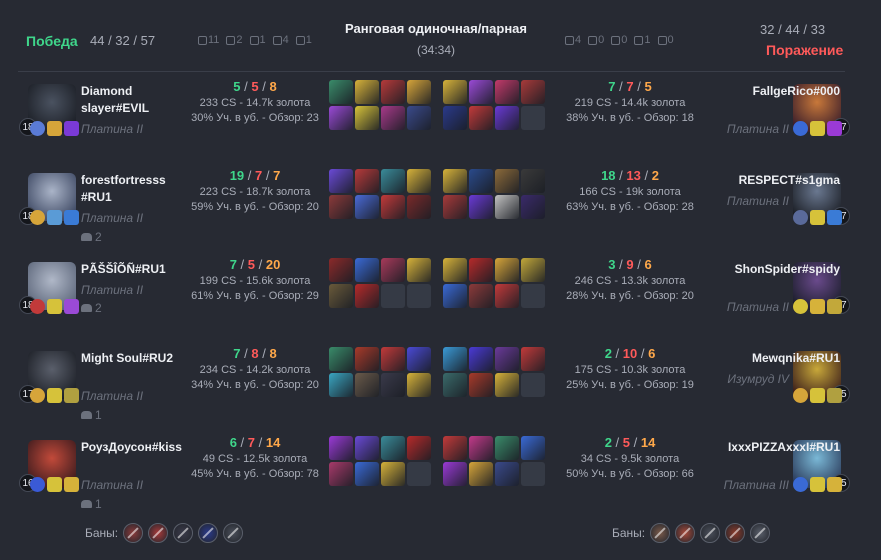 This screenshot has height=560, width=881. Describe the element at coordinates (624, 40) in the screenshot. I see `objective-count: 0` at that location.